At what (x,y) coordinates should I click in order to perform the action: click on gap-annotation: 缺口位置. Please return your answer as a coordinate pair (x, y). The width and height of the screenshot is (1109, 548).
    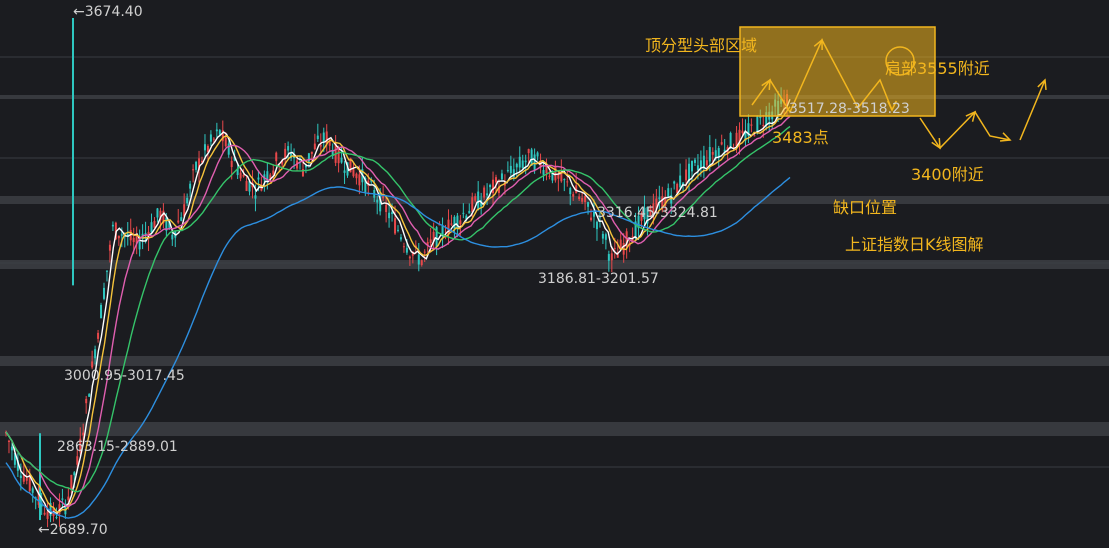
    Looking at the image, I should click on (865, 207).